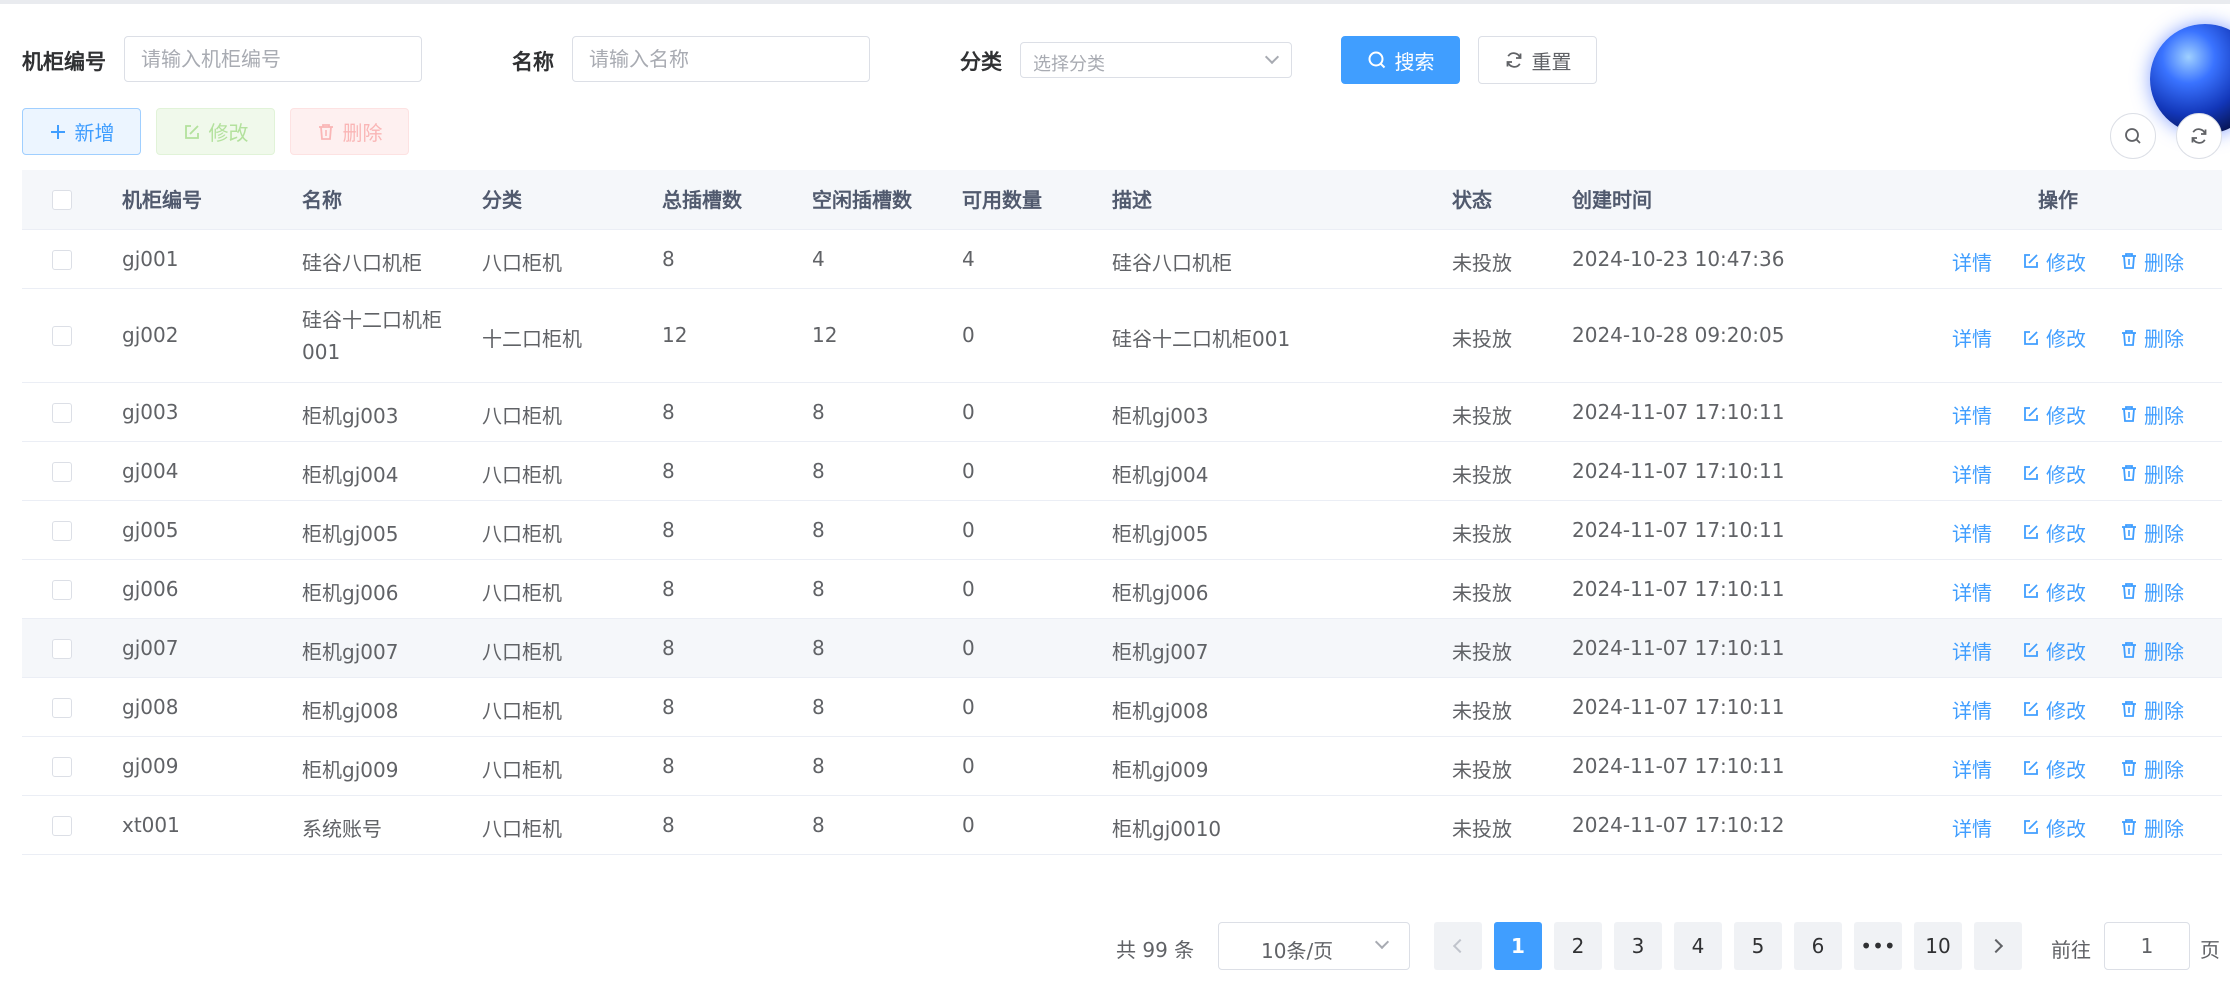 The width and height of the screenshot is (2230, 1002). I want to click on page-button: 6, so click(1818, 946).